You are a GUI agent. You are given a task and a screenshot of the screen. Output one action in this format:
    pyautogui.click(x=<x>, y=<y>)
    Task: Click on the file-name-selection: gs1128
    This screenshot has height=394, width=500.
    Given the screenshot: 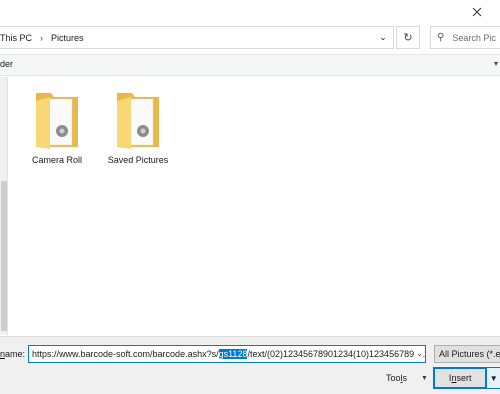 What is the action you would take?
    pyautogui.click(x=233, y=354)
    